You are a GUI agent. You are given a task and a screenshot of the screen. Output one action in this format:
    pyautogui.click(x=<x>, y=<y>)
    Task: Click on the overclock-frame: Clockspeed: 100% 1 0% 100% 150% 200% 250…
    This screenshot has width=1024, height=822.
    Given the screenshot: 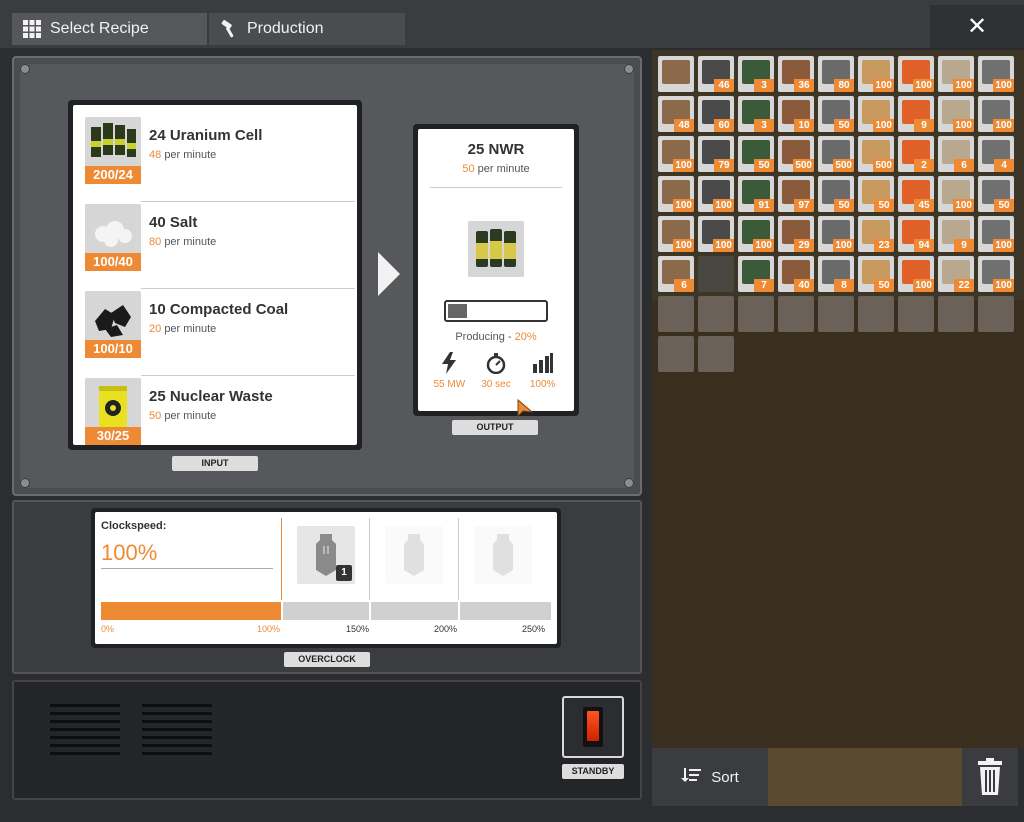 What is the action you would take?
    pyautogui.click(x=326, y=578)
    